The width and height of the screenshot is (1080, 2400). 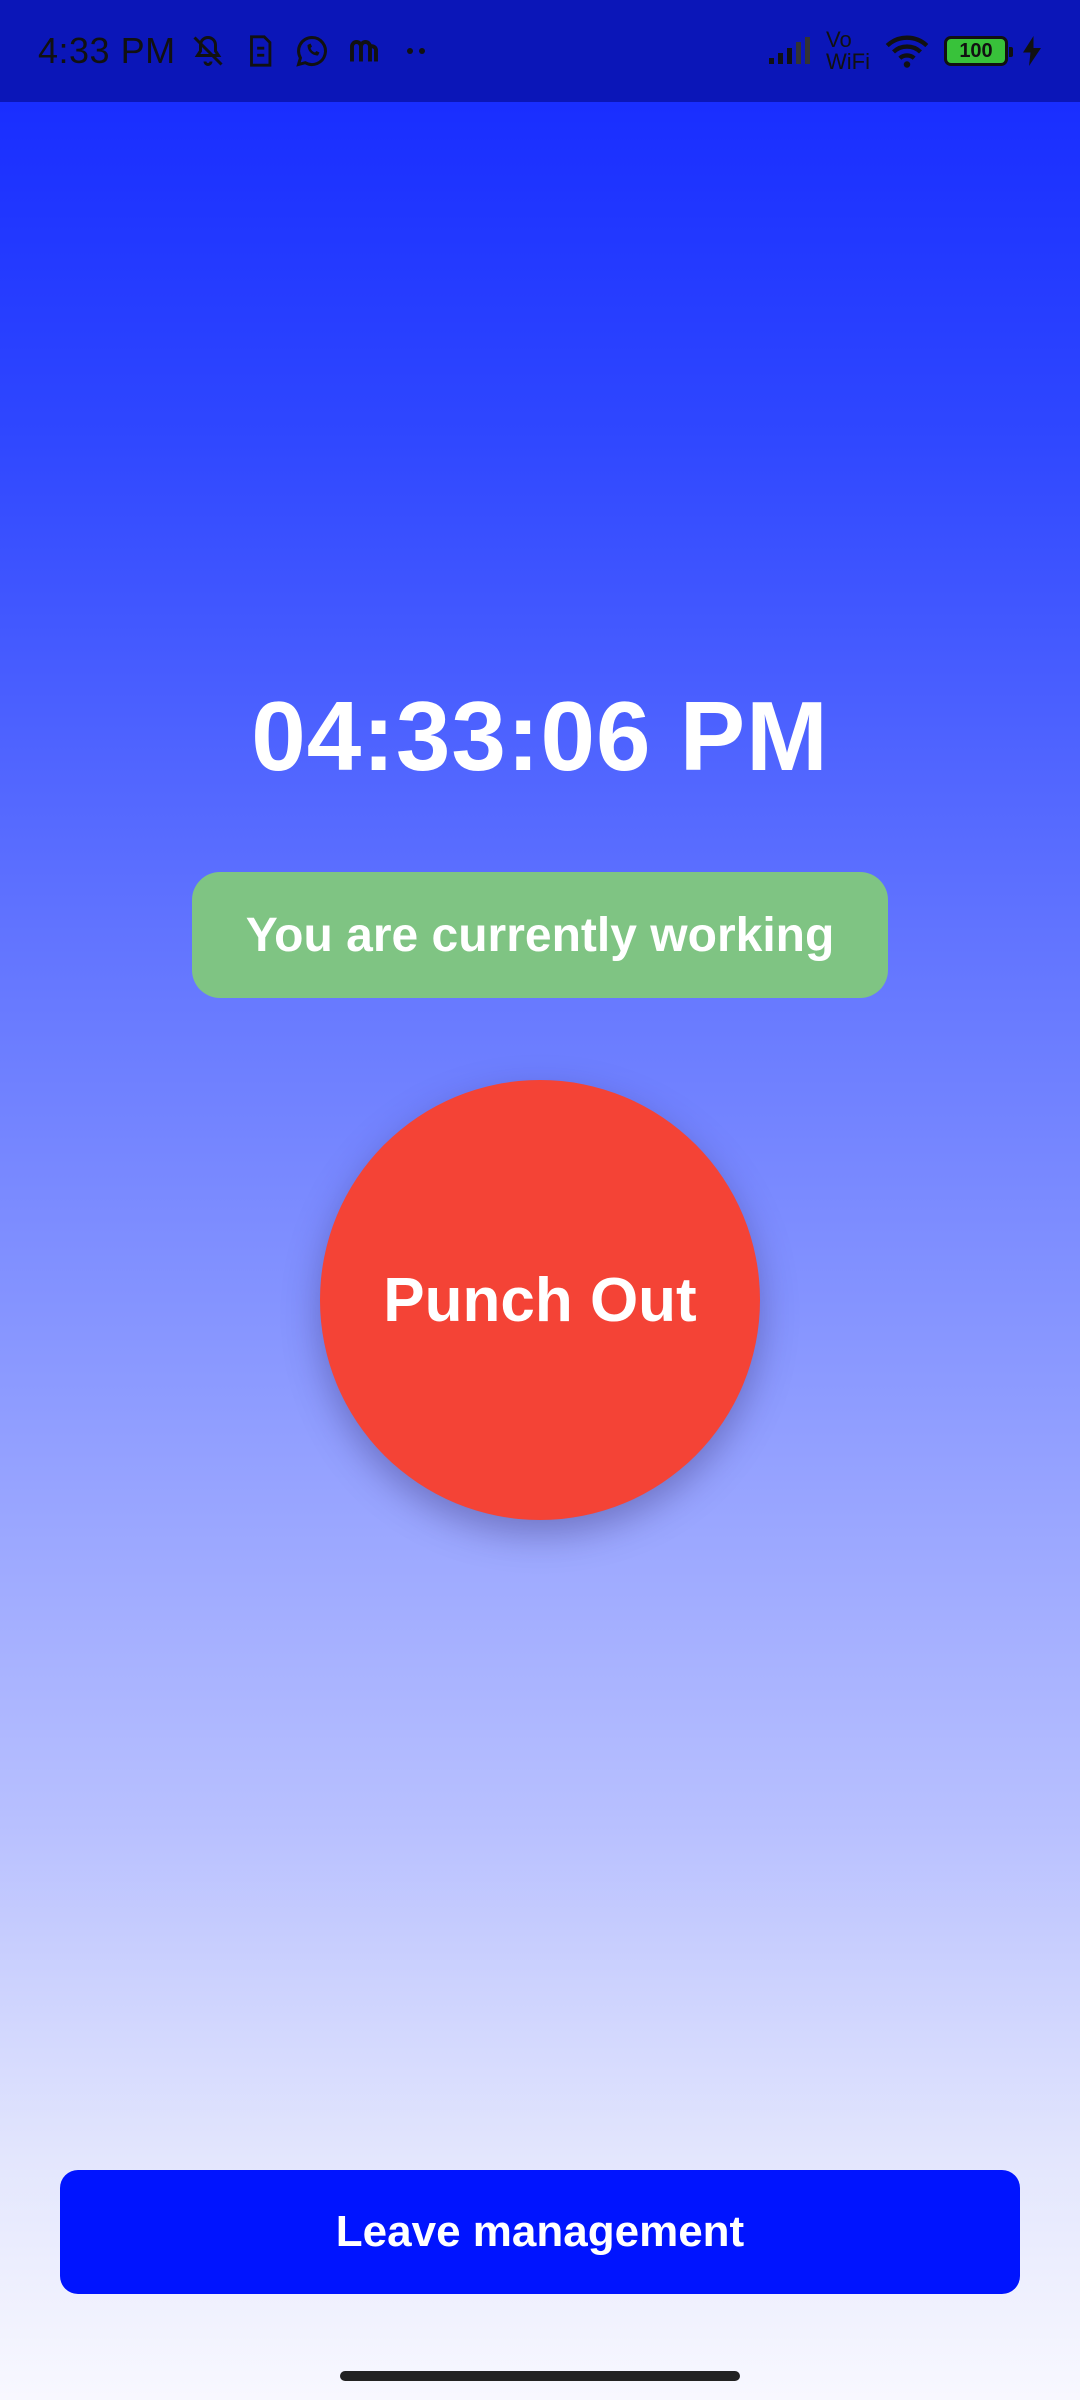 What do you see at coordinates (107, 50) in the screenshot?
I see `status-time: 4:33 PM` at bounding box center [107, 50].